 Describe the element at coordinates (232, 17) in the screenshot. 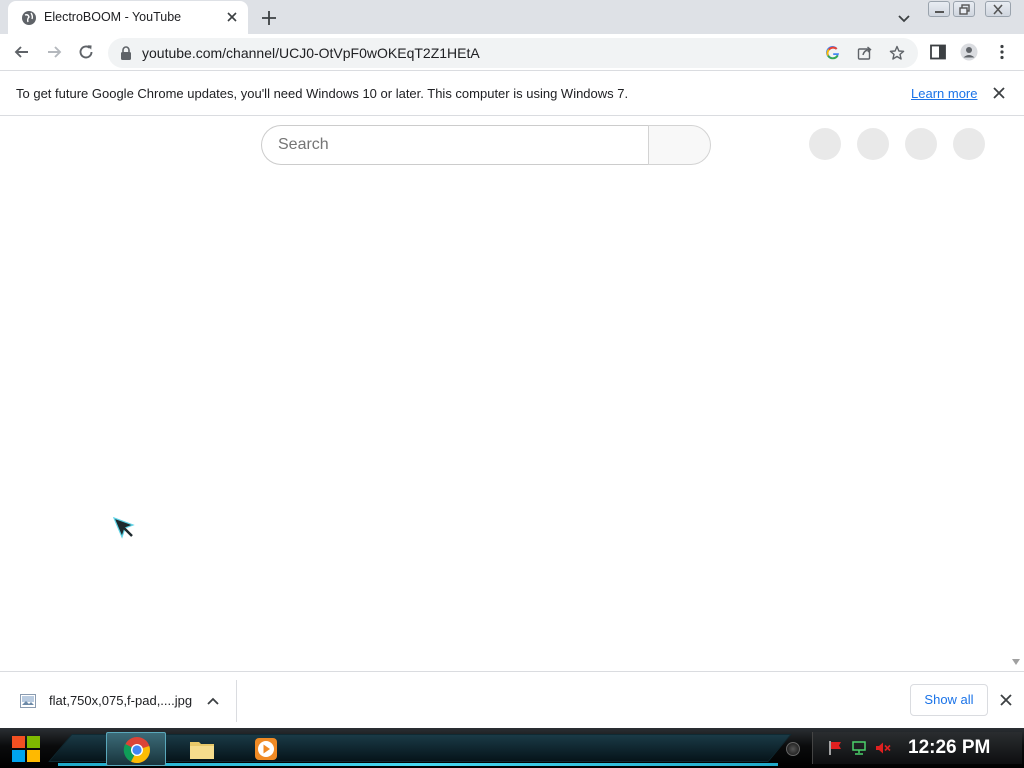

I see `tab-close-icon` at that location.